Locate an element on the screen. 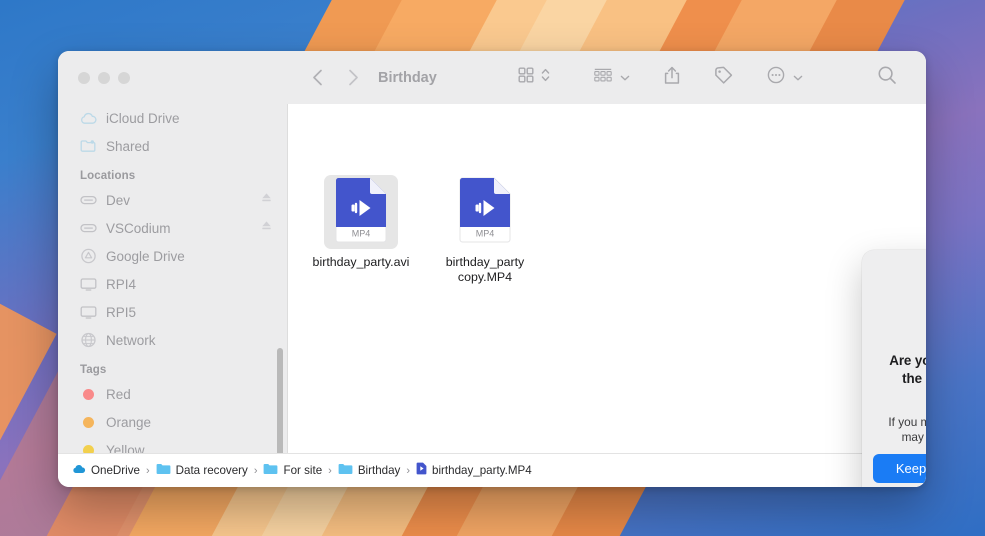 This screenshot has width=985, height=536. mp4-file-icon is located at coordinates (421, 471).